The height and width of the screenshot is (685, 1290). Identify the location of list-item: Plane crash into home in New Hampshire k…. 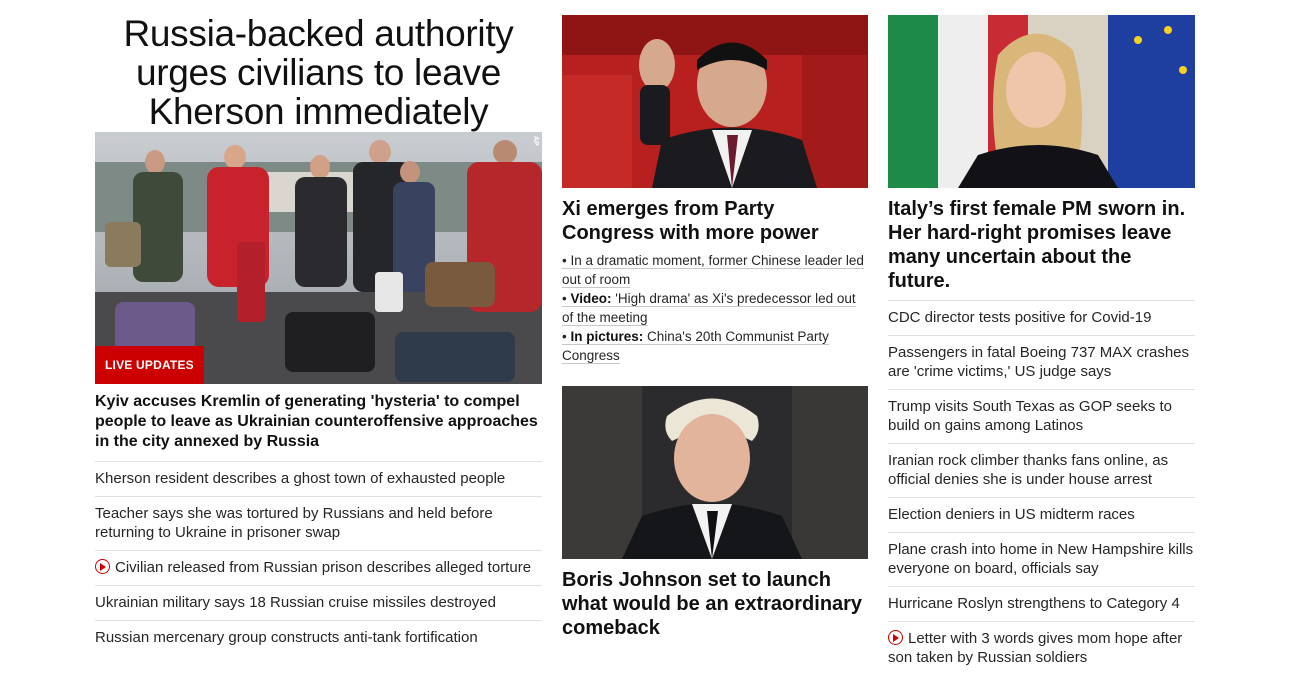
(1041, 560).